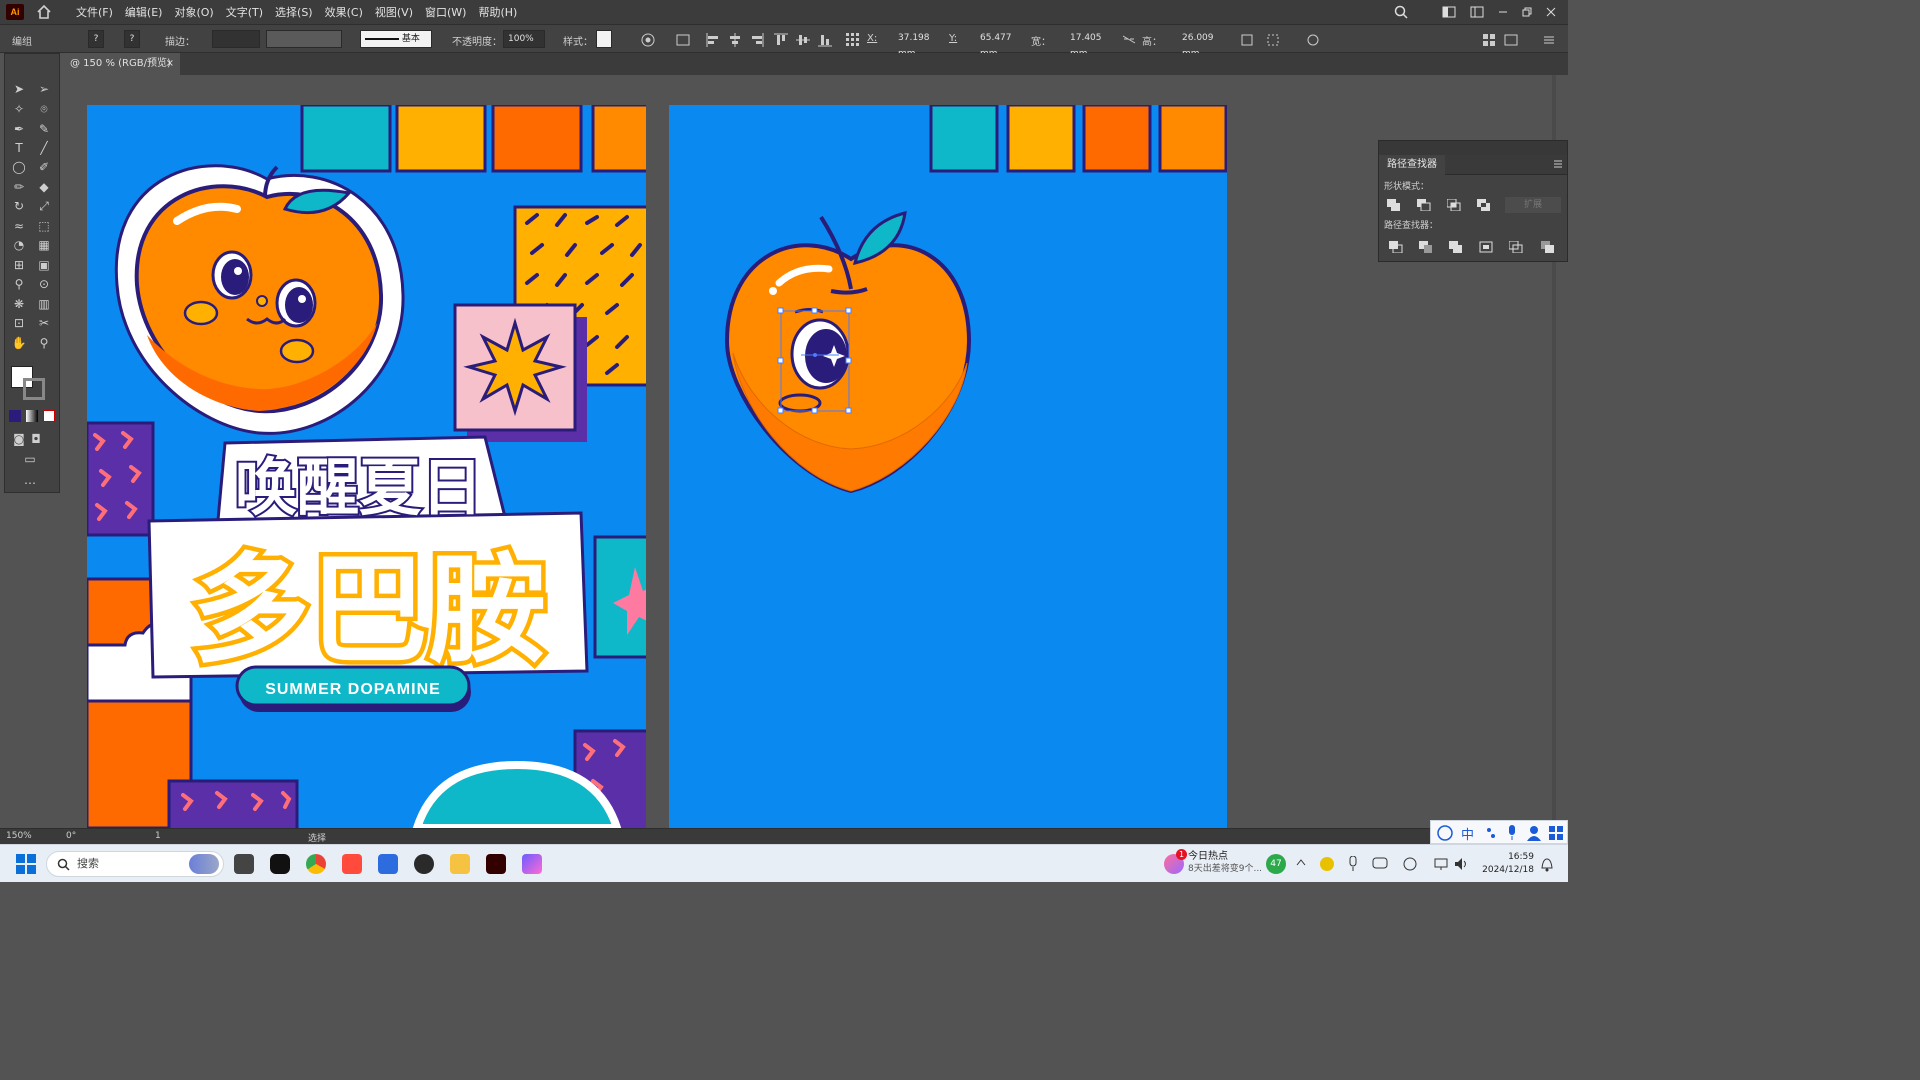 This screenshot has width=1920, height=1080. Describe the element at coordinates (1473, 148) in the screenshot. I see `panel-header` at that location.